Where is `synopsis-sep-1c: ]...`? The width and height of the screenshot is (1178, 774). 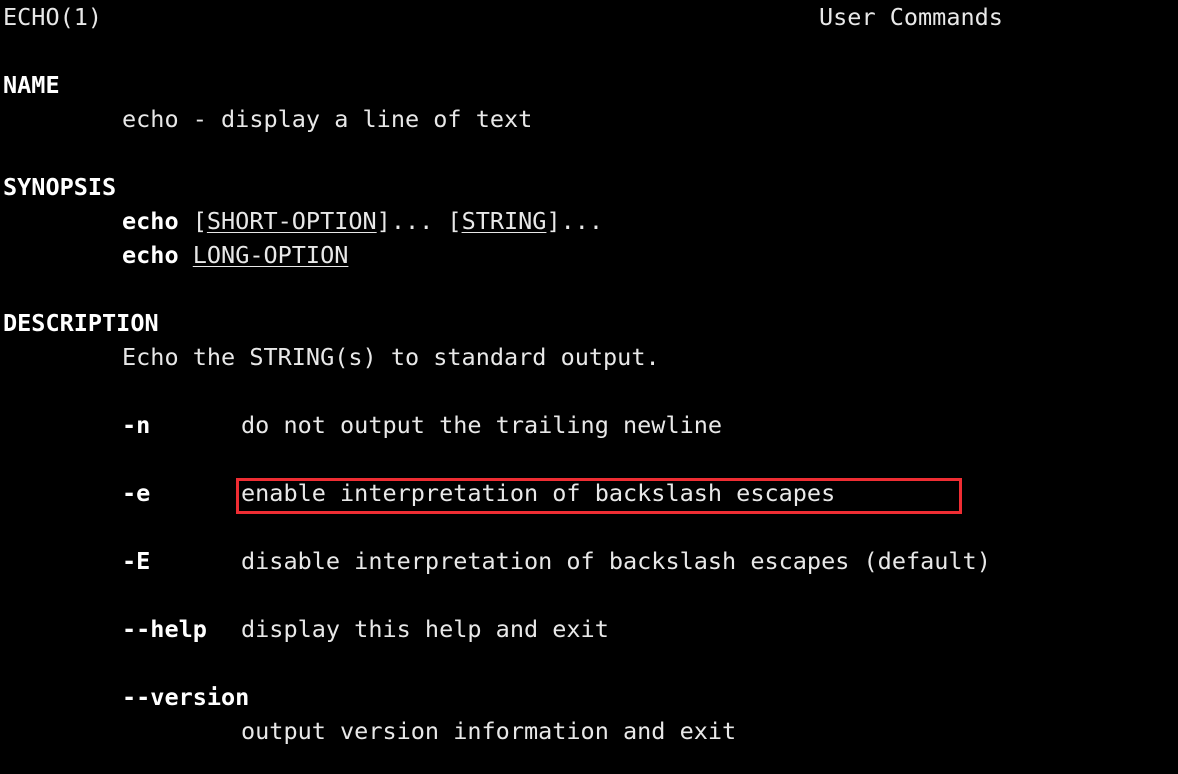 synopsis-sep-1c: ]... is located at coordinates (575, 221).